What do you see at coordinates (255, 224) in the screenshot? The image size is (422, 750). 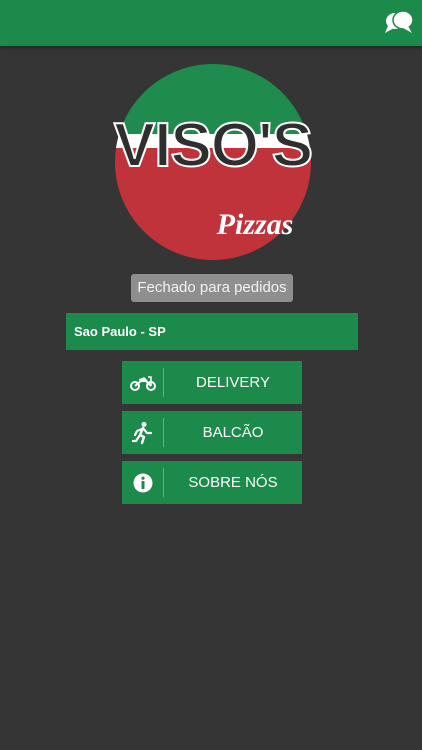 I see `logo-sub-text: Pizzas` at bounding box center [255, 224].